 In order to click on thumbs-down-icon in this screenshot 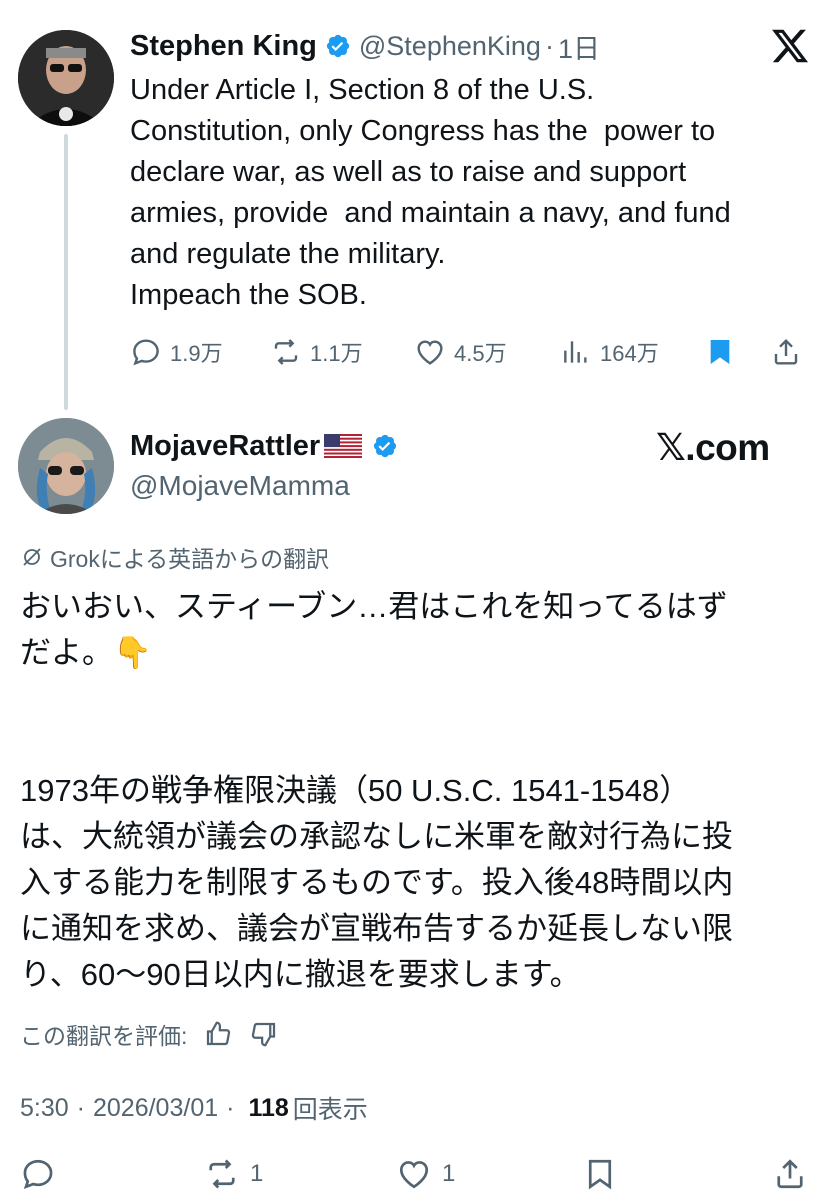, I will do `click(264, 1034)`.